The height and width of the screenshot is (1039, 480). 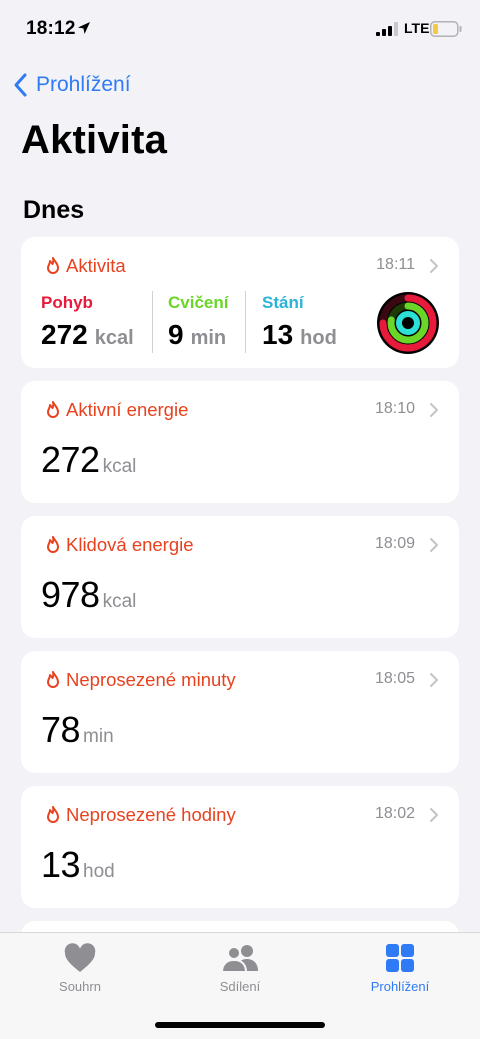 What do you see at coordinates (208, 338) in the screenshot?
I see `exercise-unit: min` at bounding box center [208, 338].